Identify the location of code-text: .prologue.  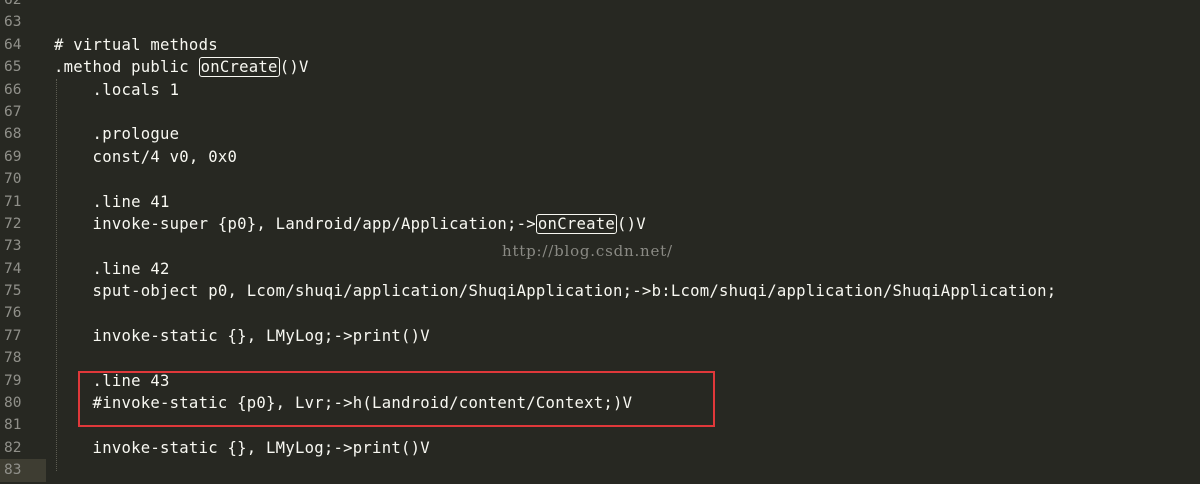
(117, 134).